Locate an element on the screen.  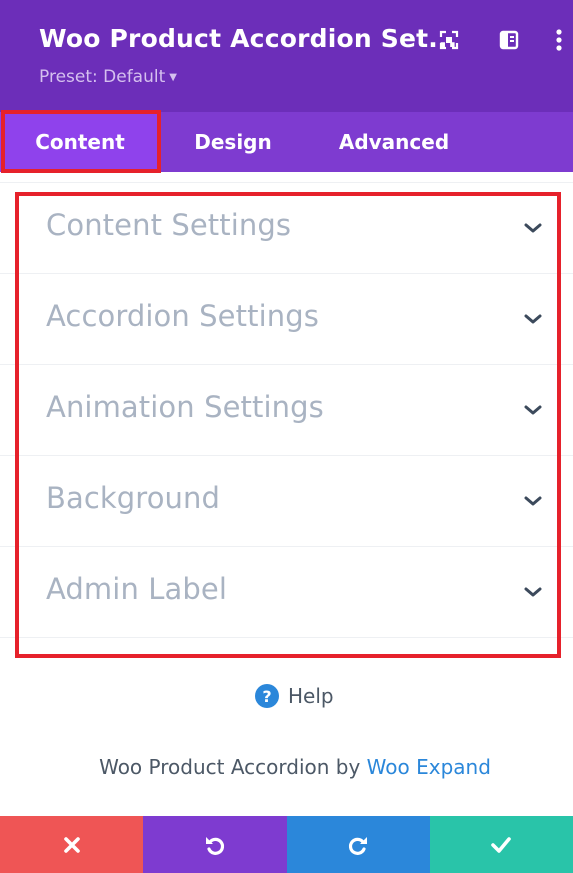
tab-advanced: Advanced is located at coordinates (394, 142).